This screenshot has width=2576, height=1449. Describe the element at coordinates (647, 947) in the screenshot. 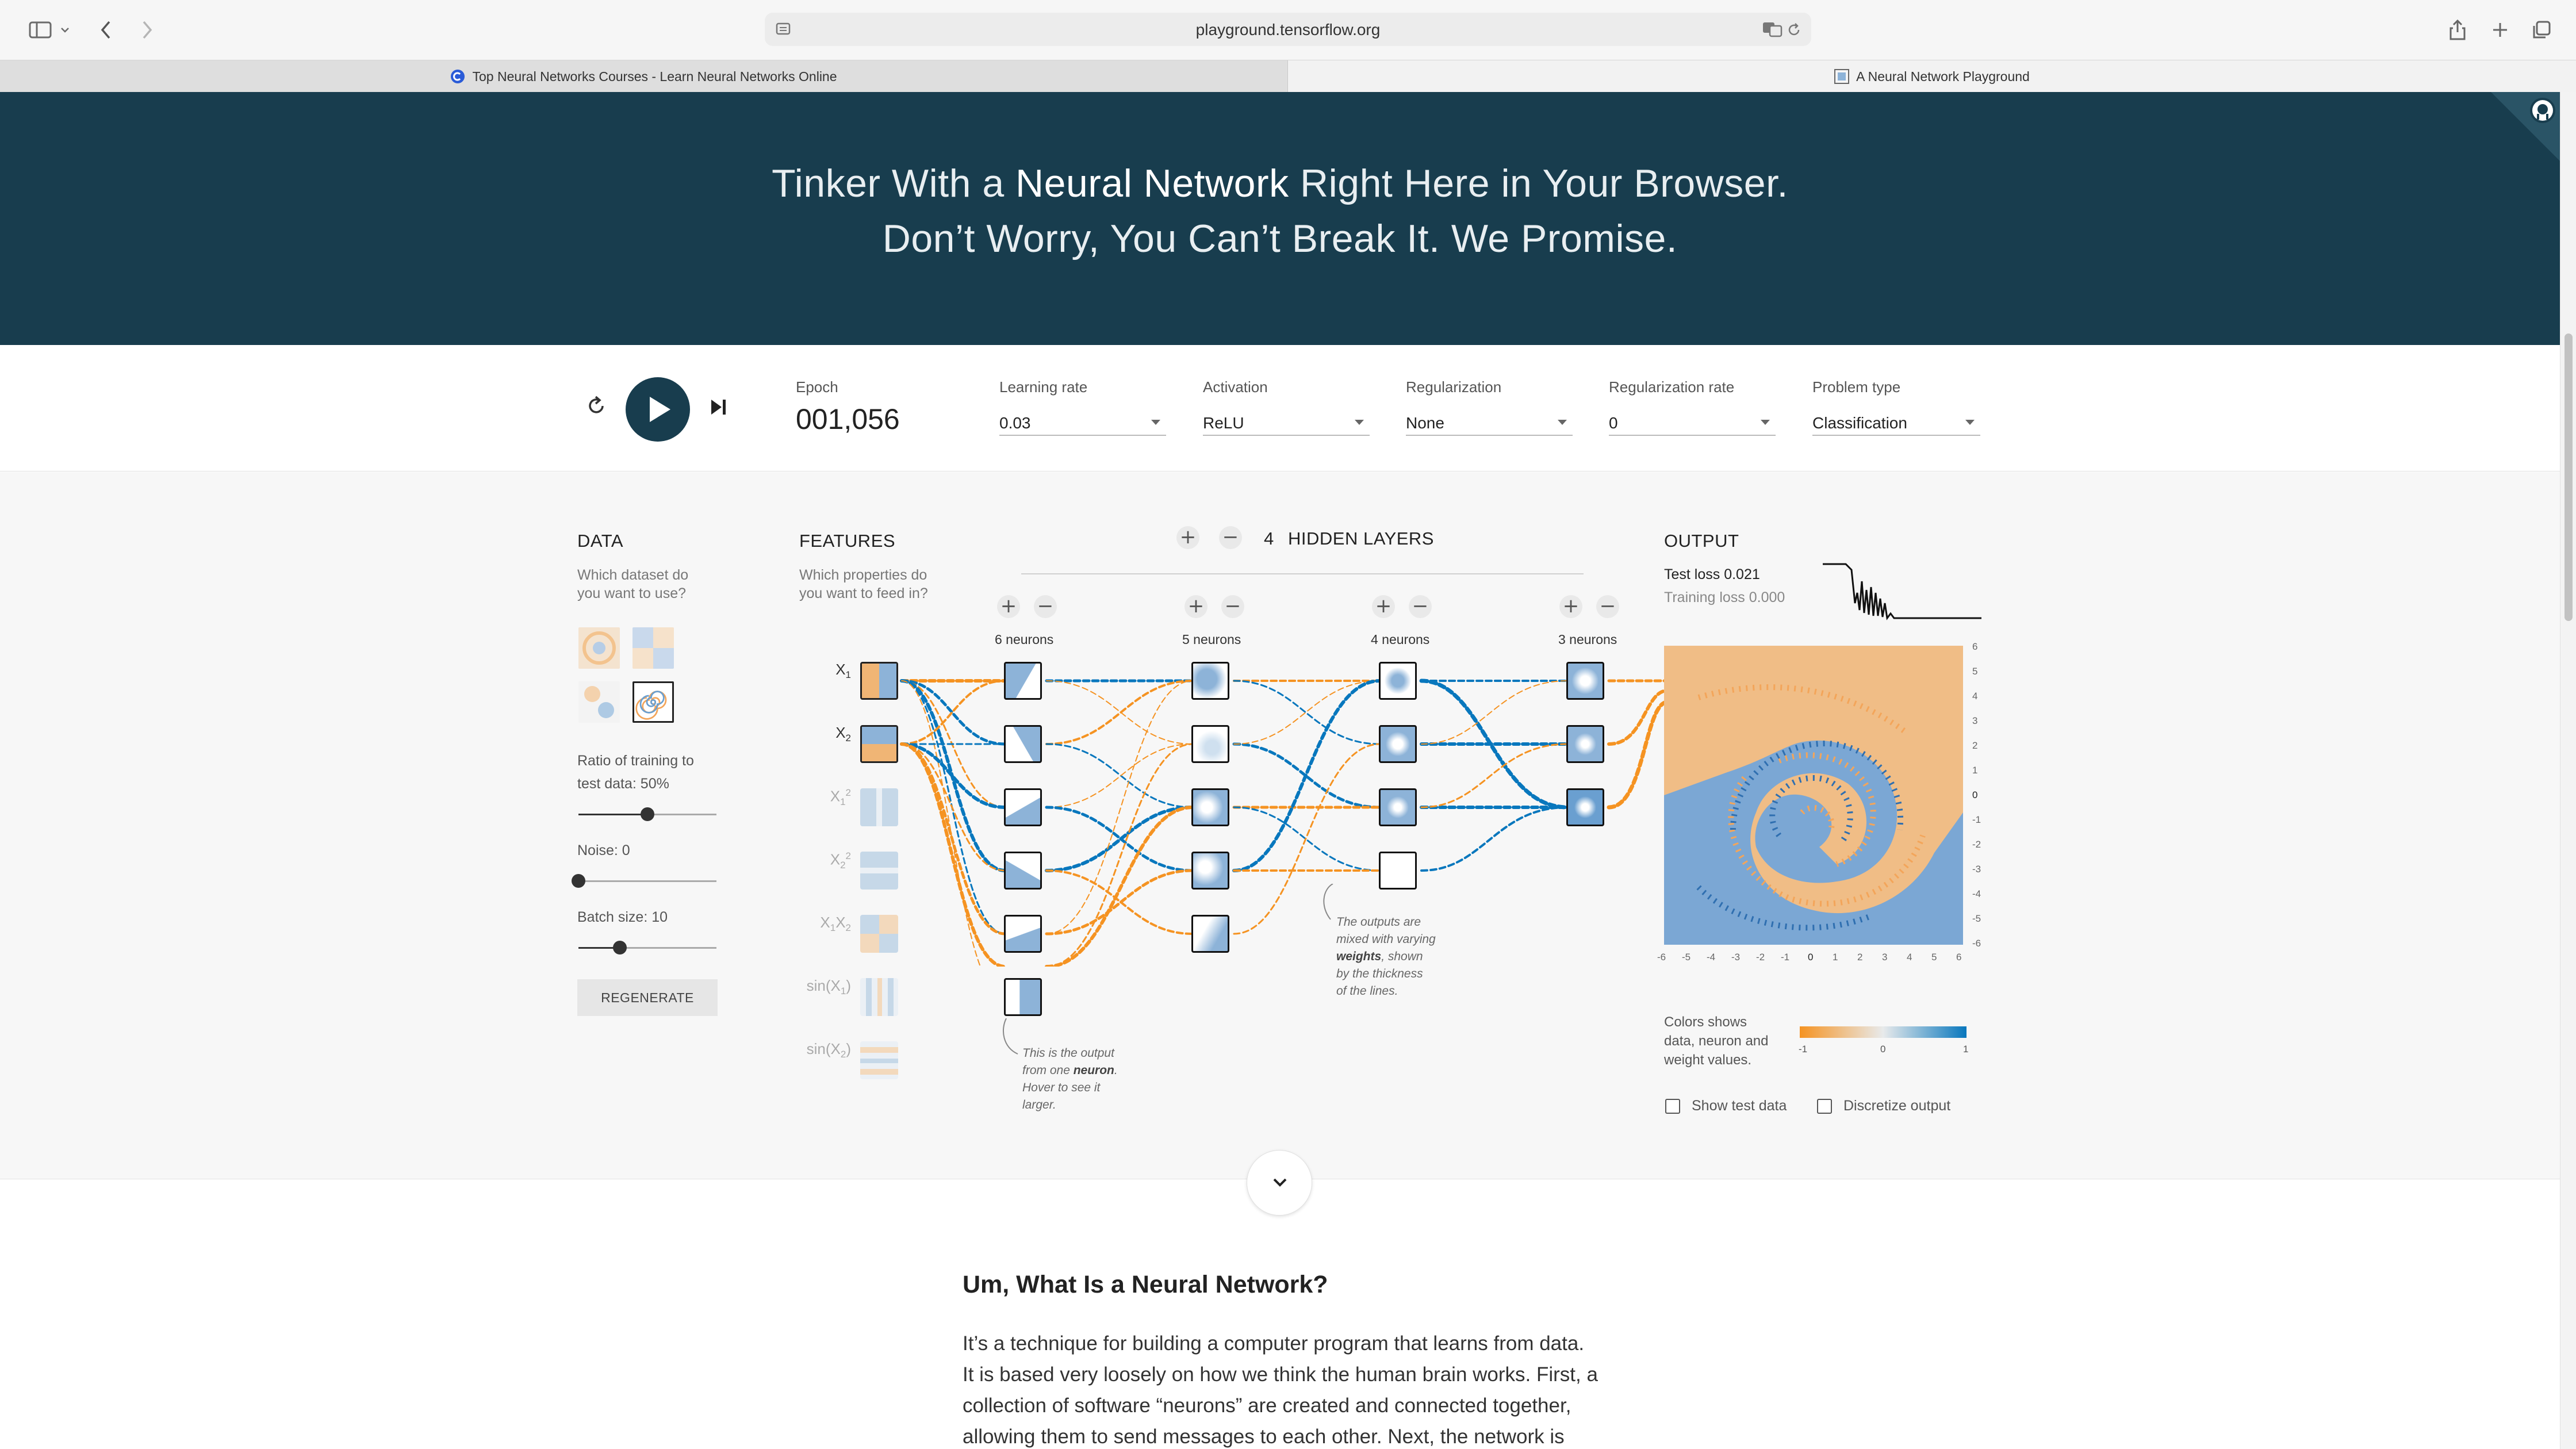

I see `batch-size-slider` at that location.